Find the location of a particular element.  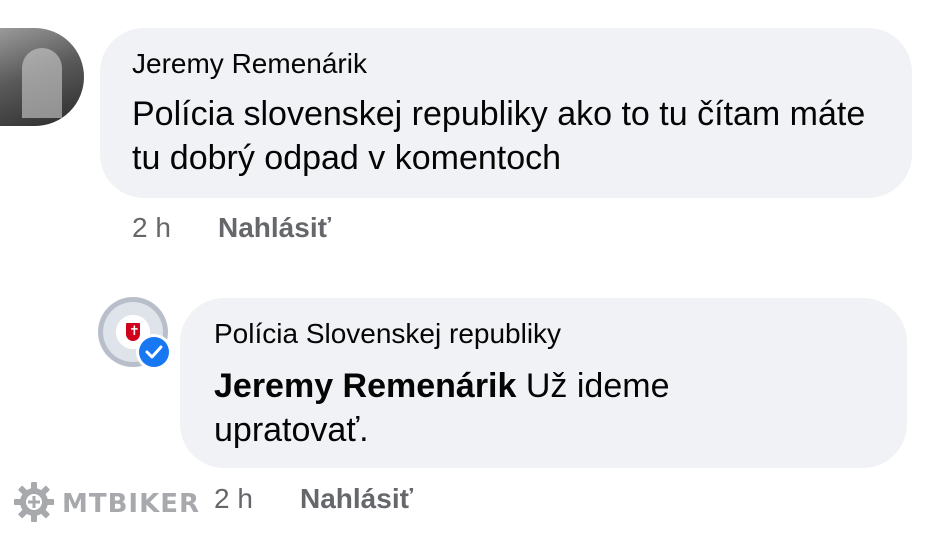

comment-timestamp: 2 h is located at coordinates (151, 228).